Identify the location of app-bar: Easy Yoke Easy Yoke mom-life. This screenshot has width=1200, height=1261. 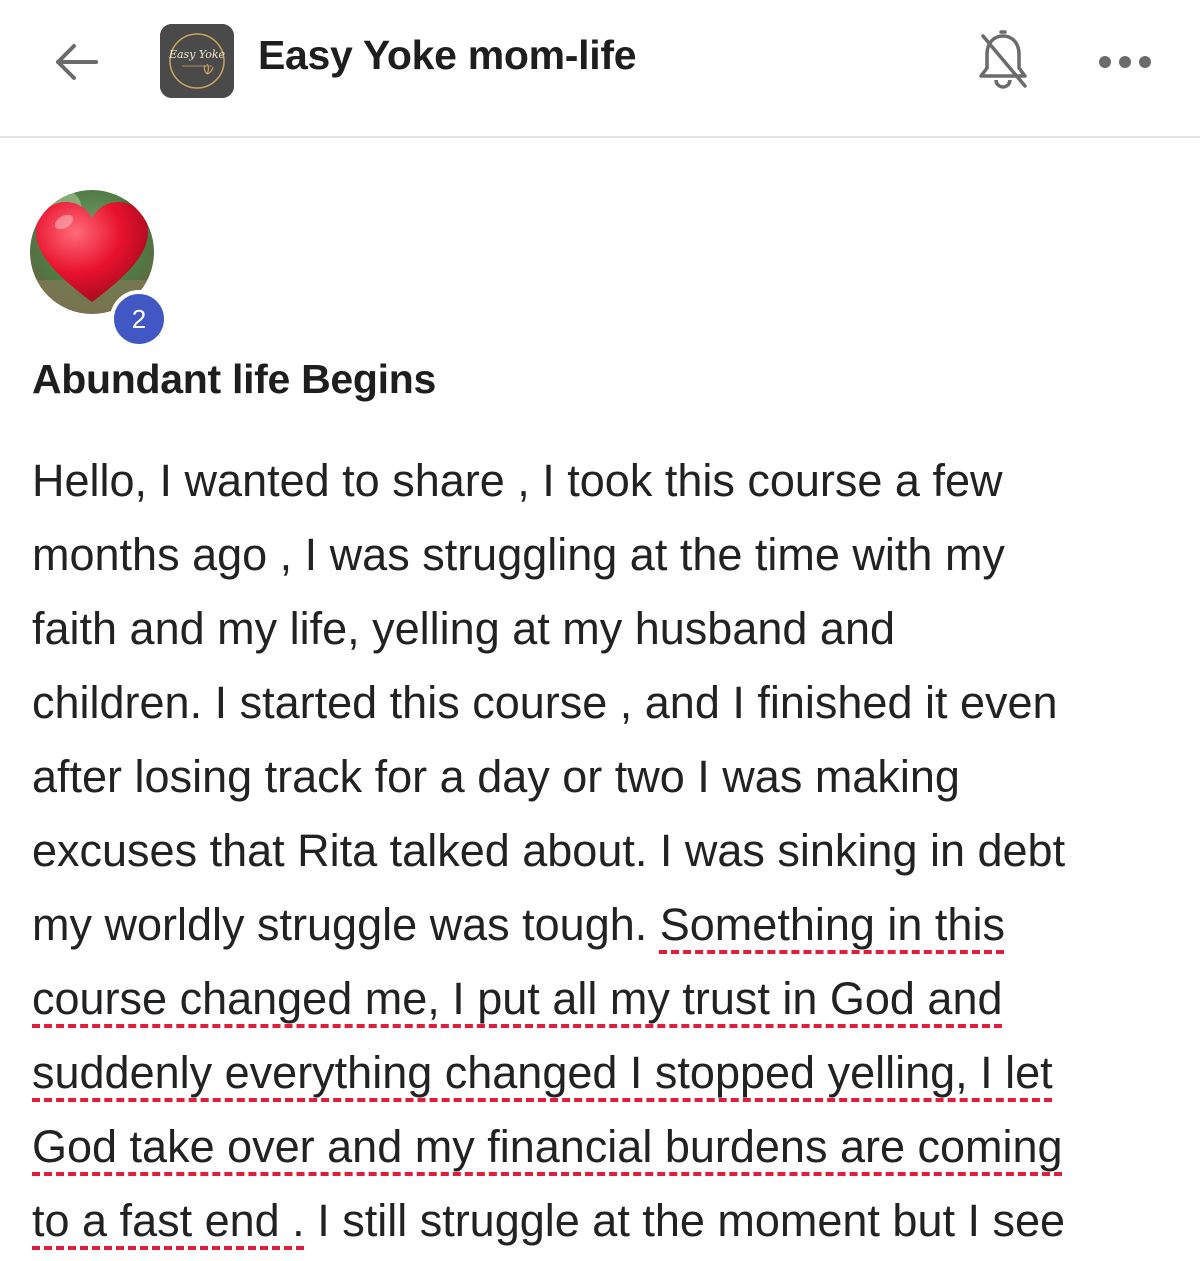
(600, 69).